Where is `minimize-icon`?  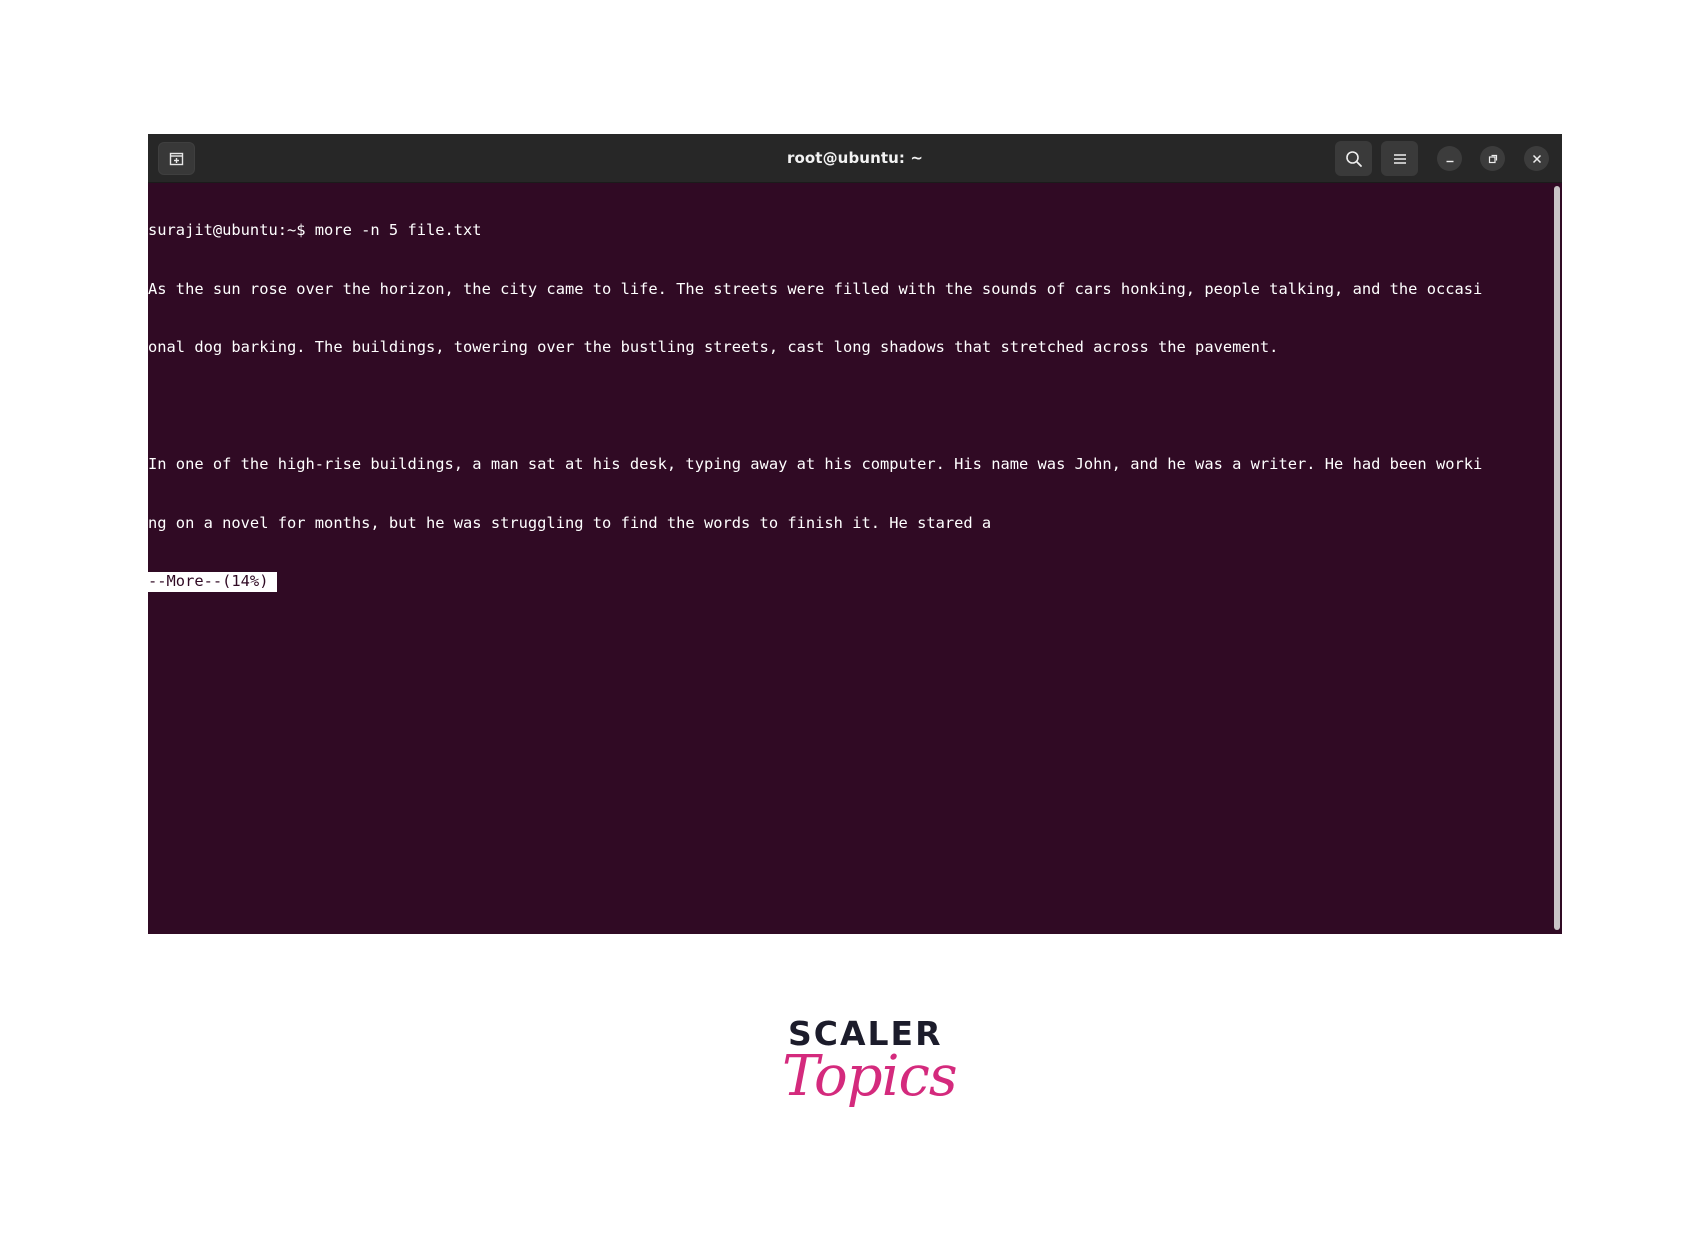
minimize-icon is located at coordinates (1450, 159).